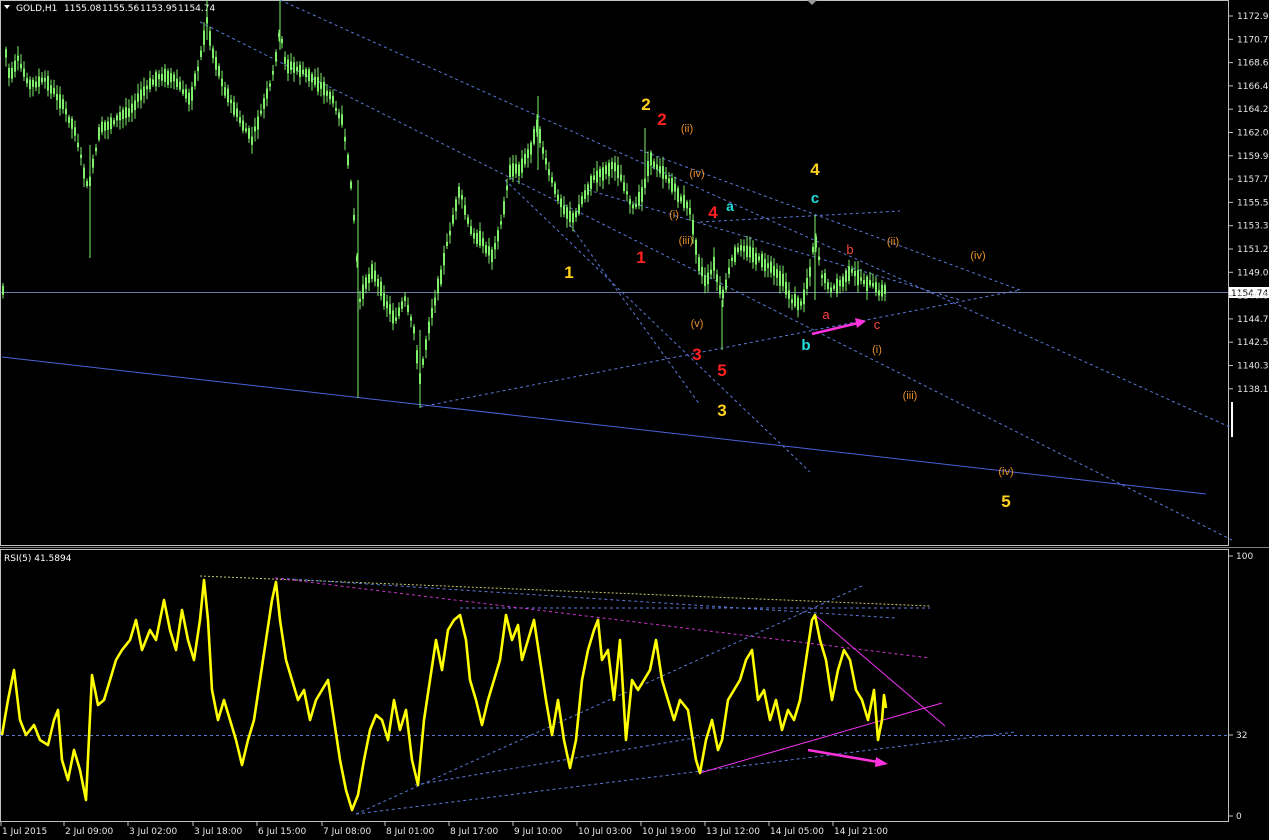  I want to click on wave-label: b, so click(805, 345).